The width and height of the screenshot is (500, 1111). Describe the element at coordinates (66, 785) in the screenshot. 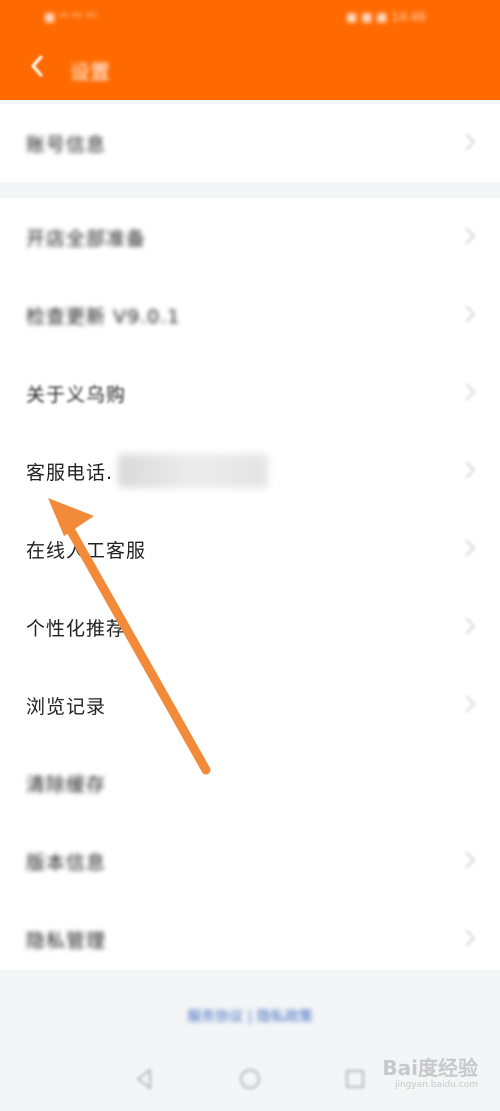

I see `settings-item-label: 清除缓存` at that location.